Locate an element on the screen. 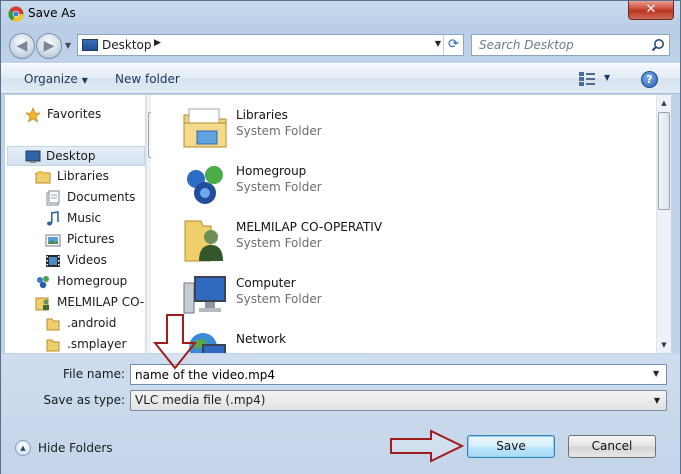  nav-label: Videos is located at coordinates (87, 260).